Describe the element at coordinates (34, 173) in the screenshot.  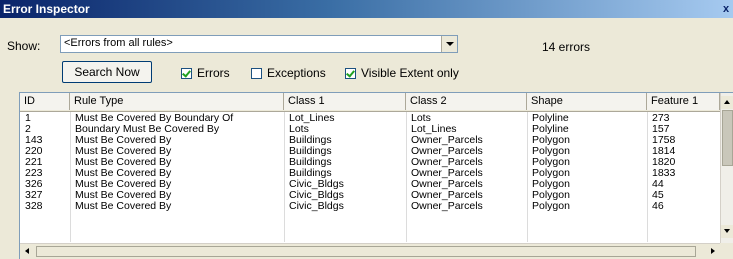
I see `cell-id: 223` at that location.